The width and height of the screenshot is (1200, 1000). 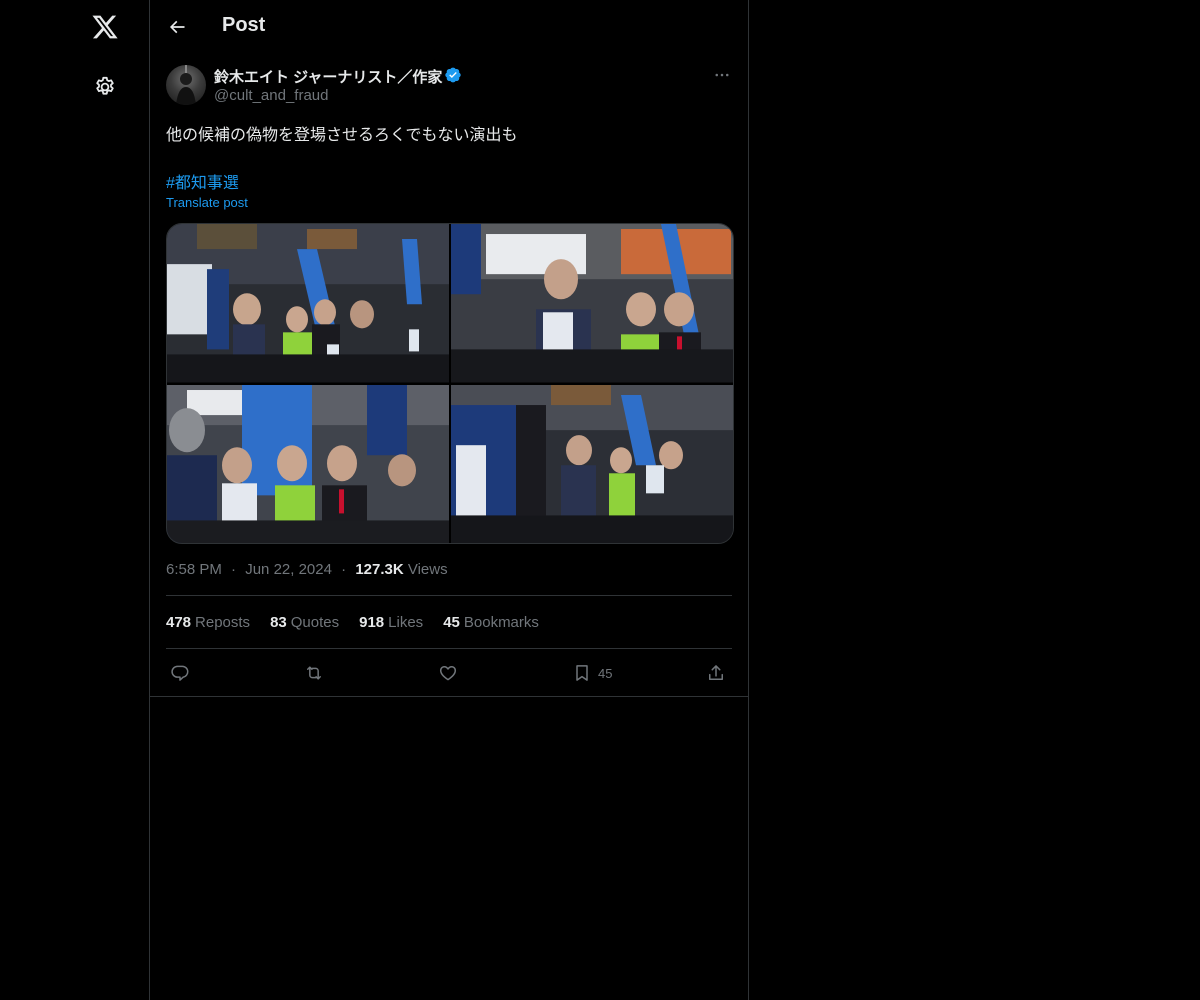 I want to click on quotes-count: 83, so click(x=278, y=622).